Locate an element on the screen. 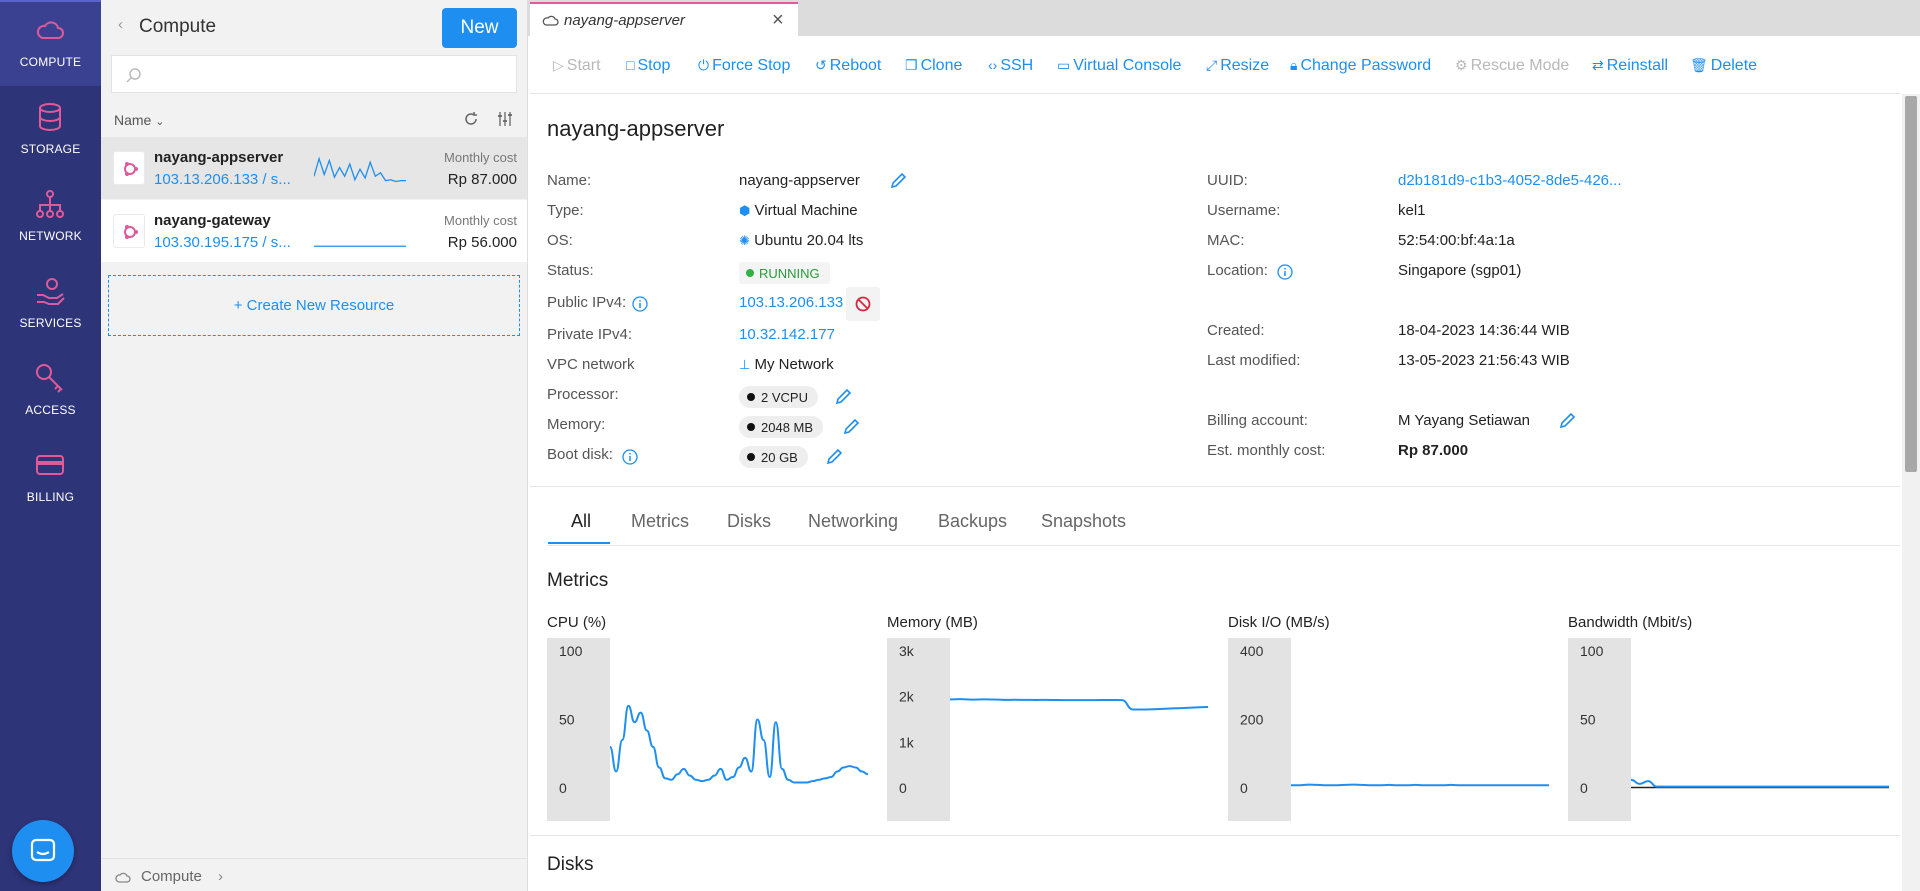 This screenshot has width=1920, height=891. clone-button: ❐ Clone is located at coordinates (933, 65).